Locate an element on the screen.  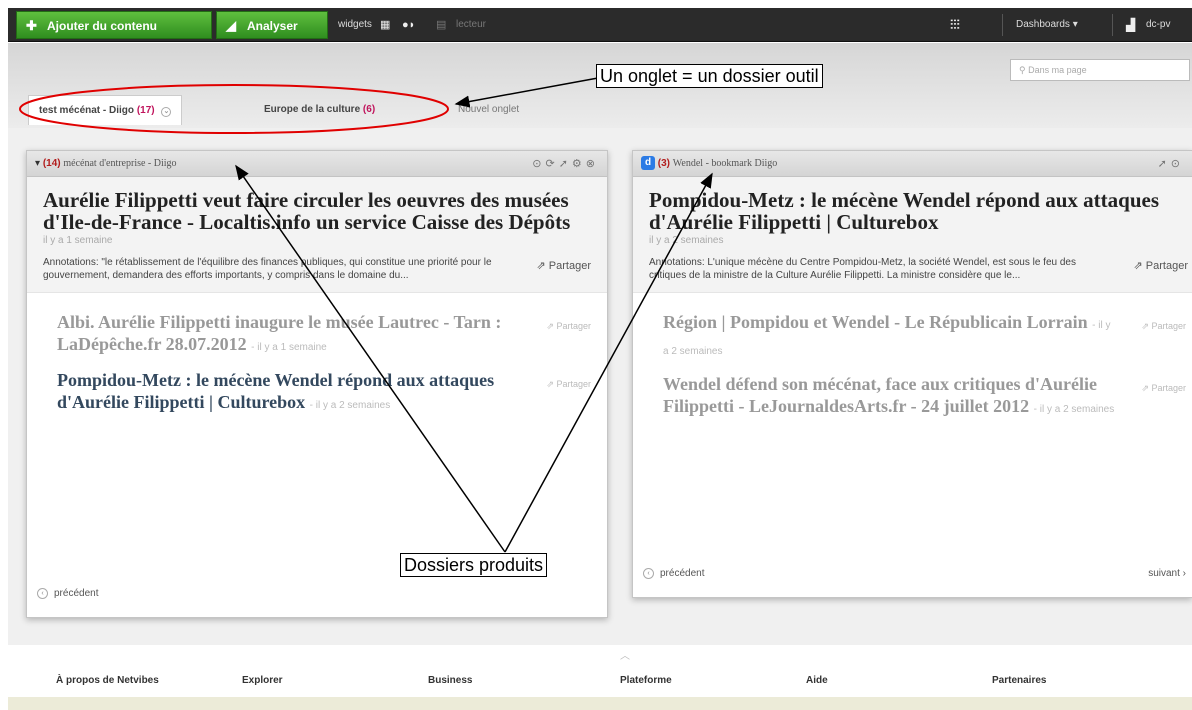
folders-callout-label: Dossiers produits is located at coordinates (474, 565).